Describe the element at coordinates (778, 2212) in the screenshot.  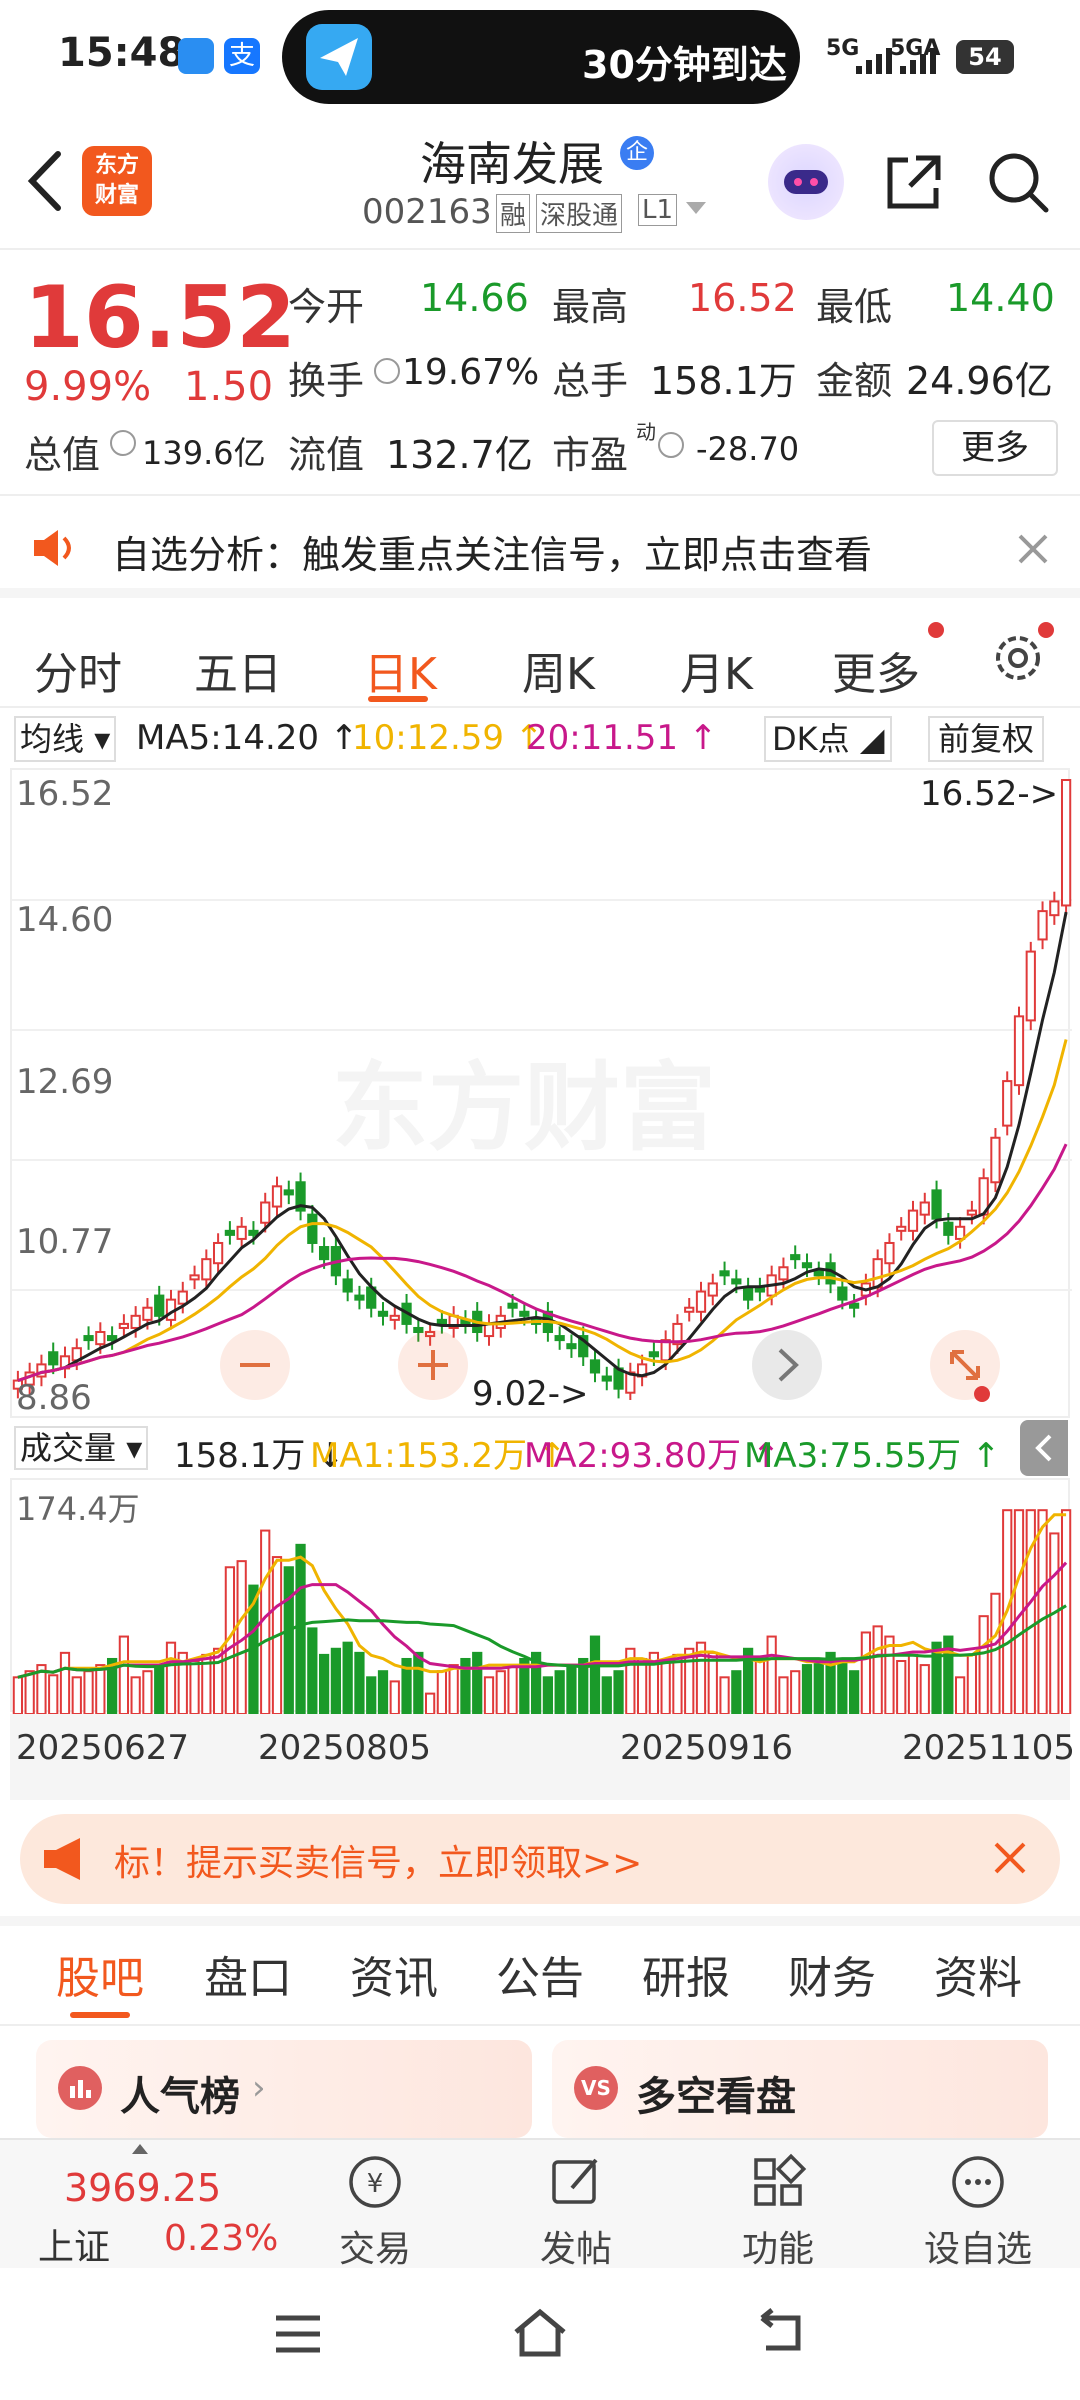
I see `functions-button: 功能` at that location.